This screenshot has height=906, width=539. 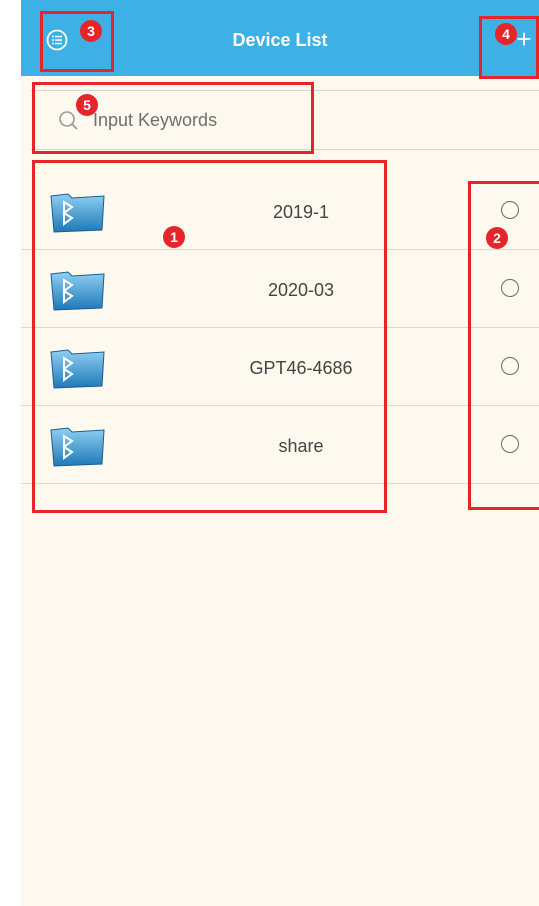 I want to click on search-icon, so click(x=68, y=120).